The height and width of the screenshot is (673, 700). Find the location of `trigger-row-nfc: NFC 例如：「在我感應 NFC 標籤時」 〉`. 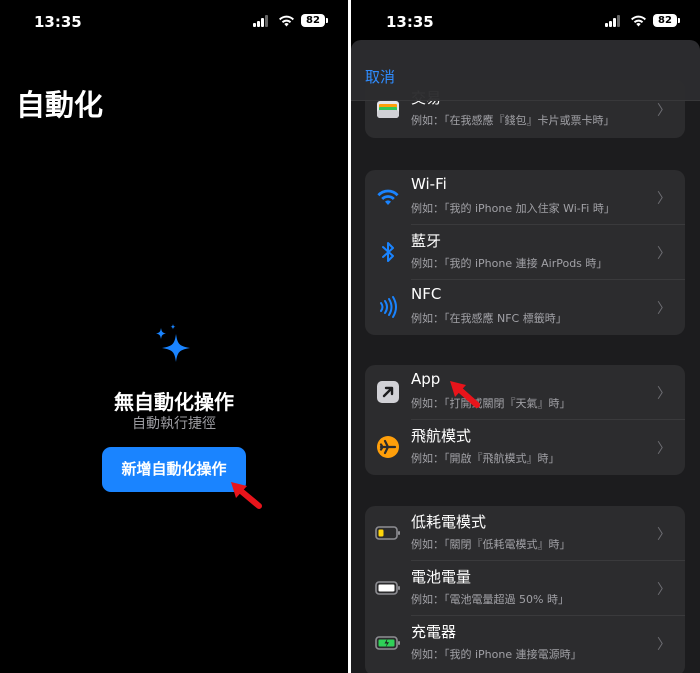

trigger-row-nfc: NFC 例如：「在我感應 NFC 標籤時」 〉 is located at coordinates (525, 307).